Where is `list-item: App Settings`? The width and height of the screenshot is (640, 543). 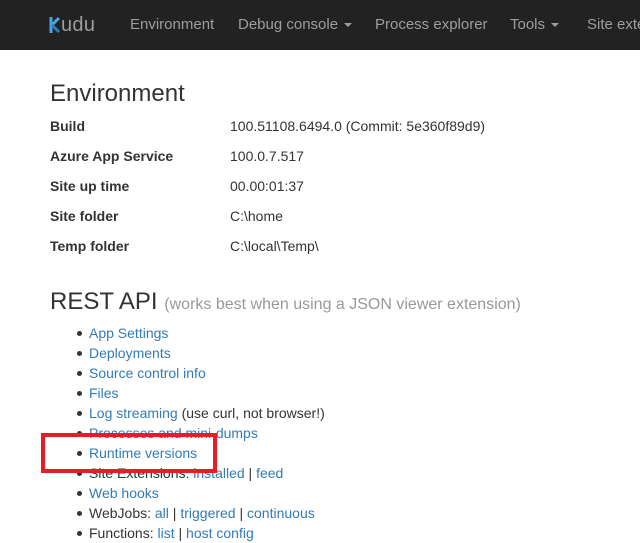
list-item: App Settings is located at coordinates (330, 333).